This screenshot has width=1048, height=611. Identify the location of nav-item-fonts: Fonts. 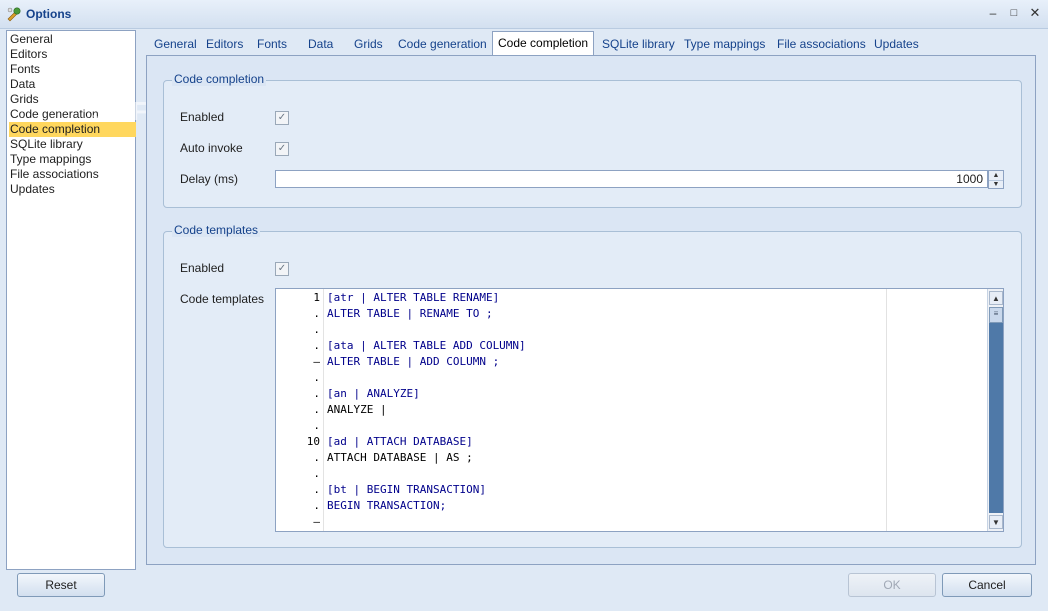
(72, 69).